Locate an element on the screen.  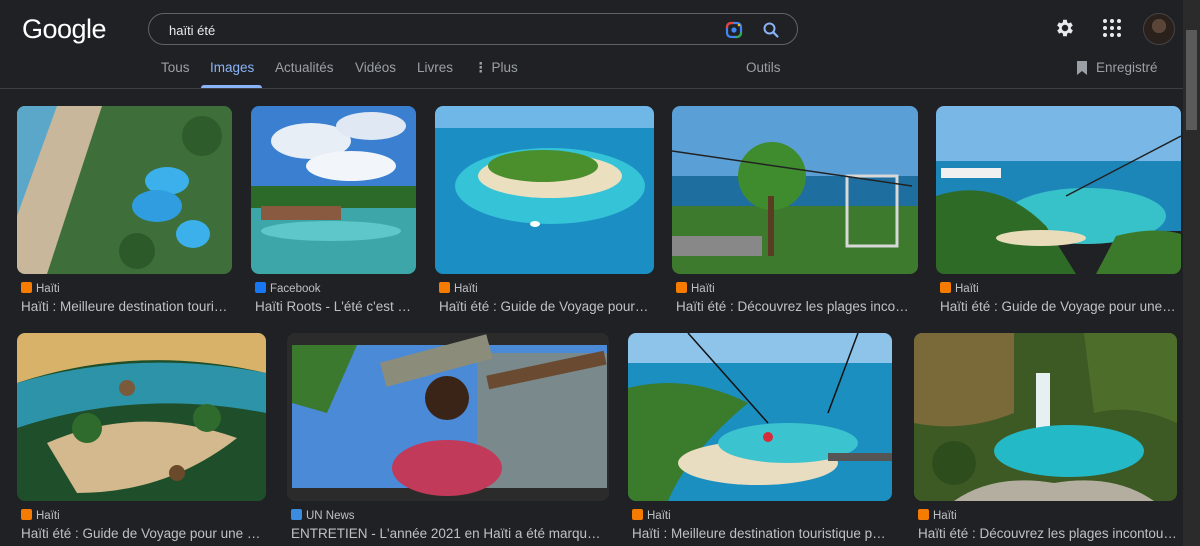
search-box is located at coordinates (473, 29).